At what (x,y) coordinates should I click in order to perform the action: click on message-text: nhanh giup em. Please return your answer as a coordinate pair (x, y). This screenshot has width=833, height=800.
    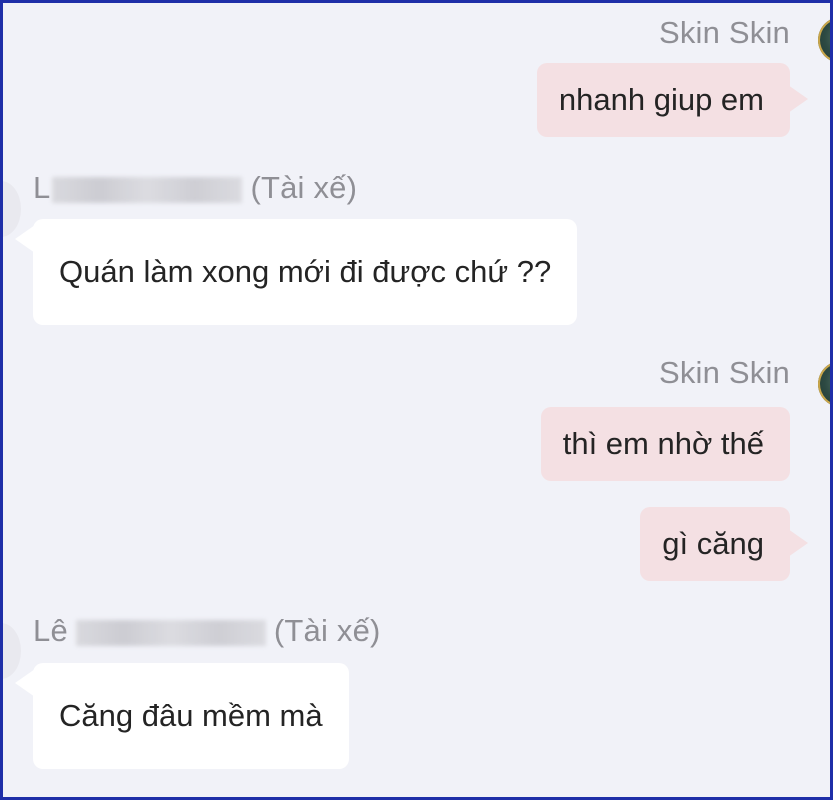
    Looking at the image, I should click on (661, 99).